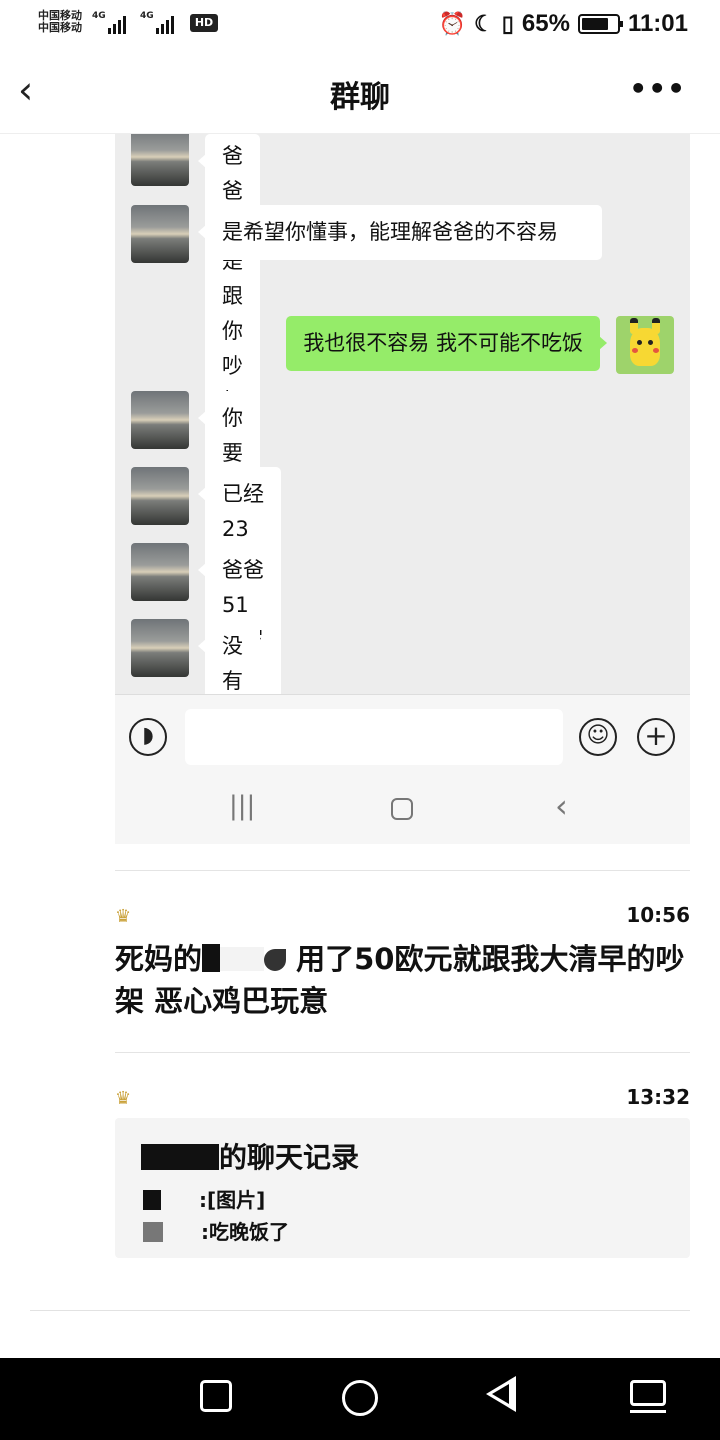 The image size is (720, 1440). What do you see at coordinates (374, 737) in the screenshot?
I see `message-input` at bounding box center [374, 737].